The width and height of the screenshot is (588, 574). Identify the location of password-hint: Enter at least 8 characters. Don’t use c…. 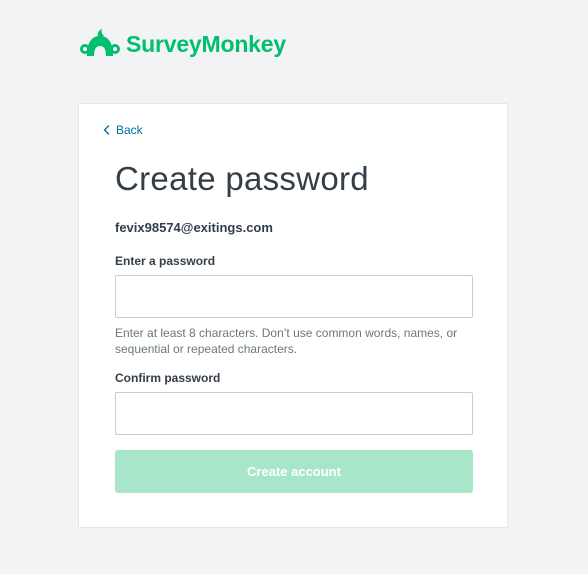
(286, 341).